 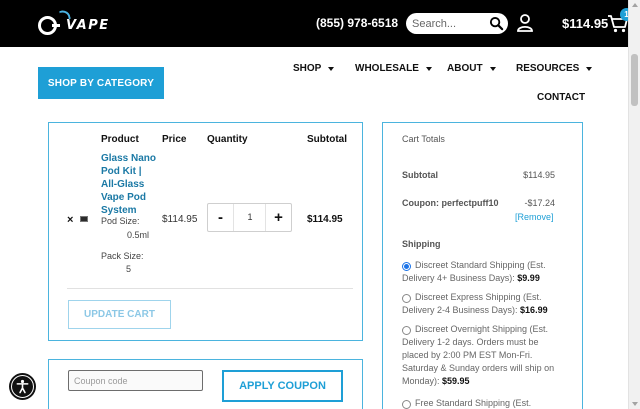 What do you see at coordinates (548, 68) in the screenshot?
I see `nav-item-label: RESOURCES` at bounding box center [548, 68].